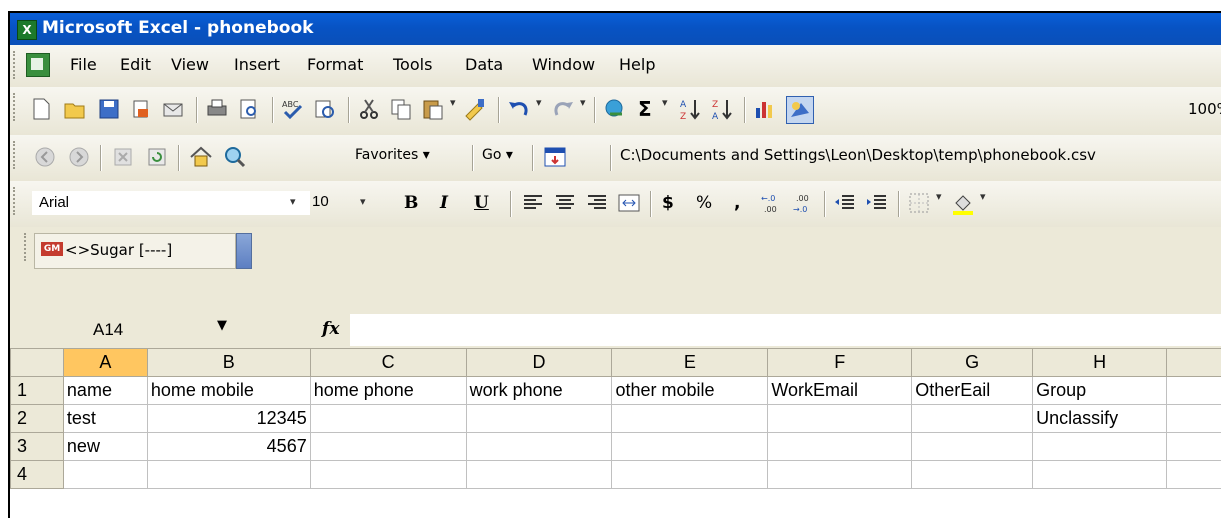  What do you see at coordinates (108, 330) in the screenshot?
I see `name-box: A14` at bounding box center [108, 330].